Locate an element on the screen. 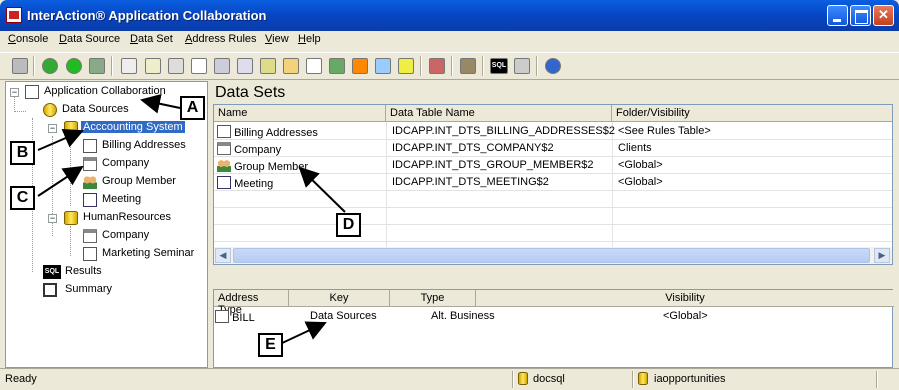  refresh-icon is located at coordinates (50, 66).